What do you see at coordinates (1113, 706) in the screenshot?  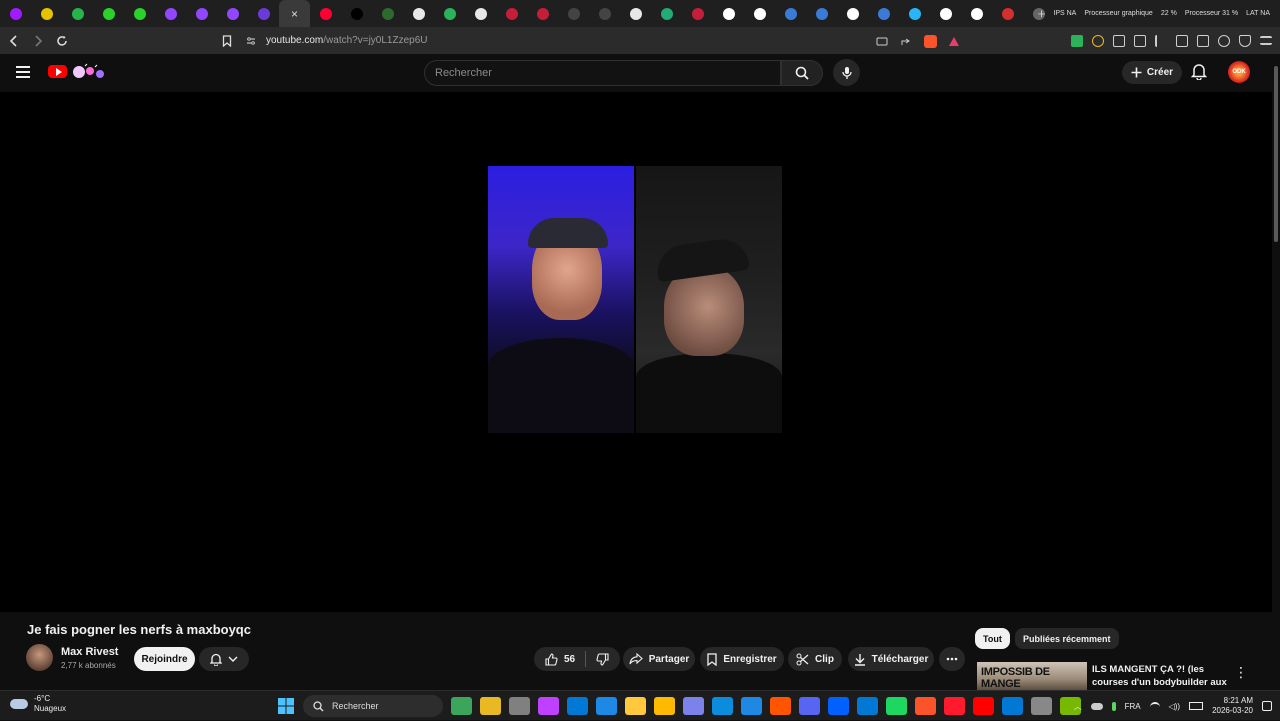 I see `mic-tray-icon` at bounding box center [1113, 706].